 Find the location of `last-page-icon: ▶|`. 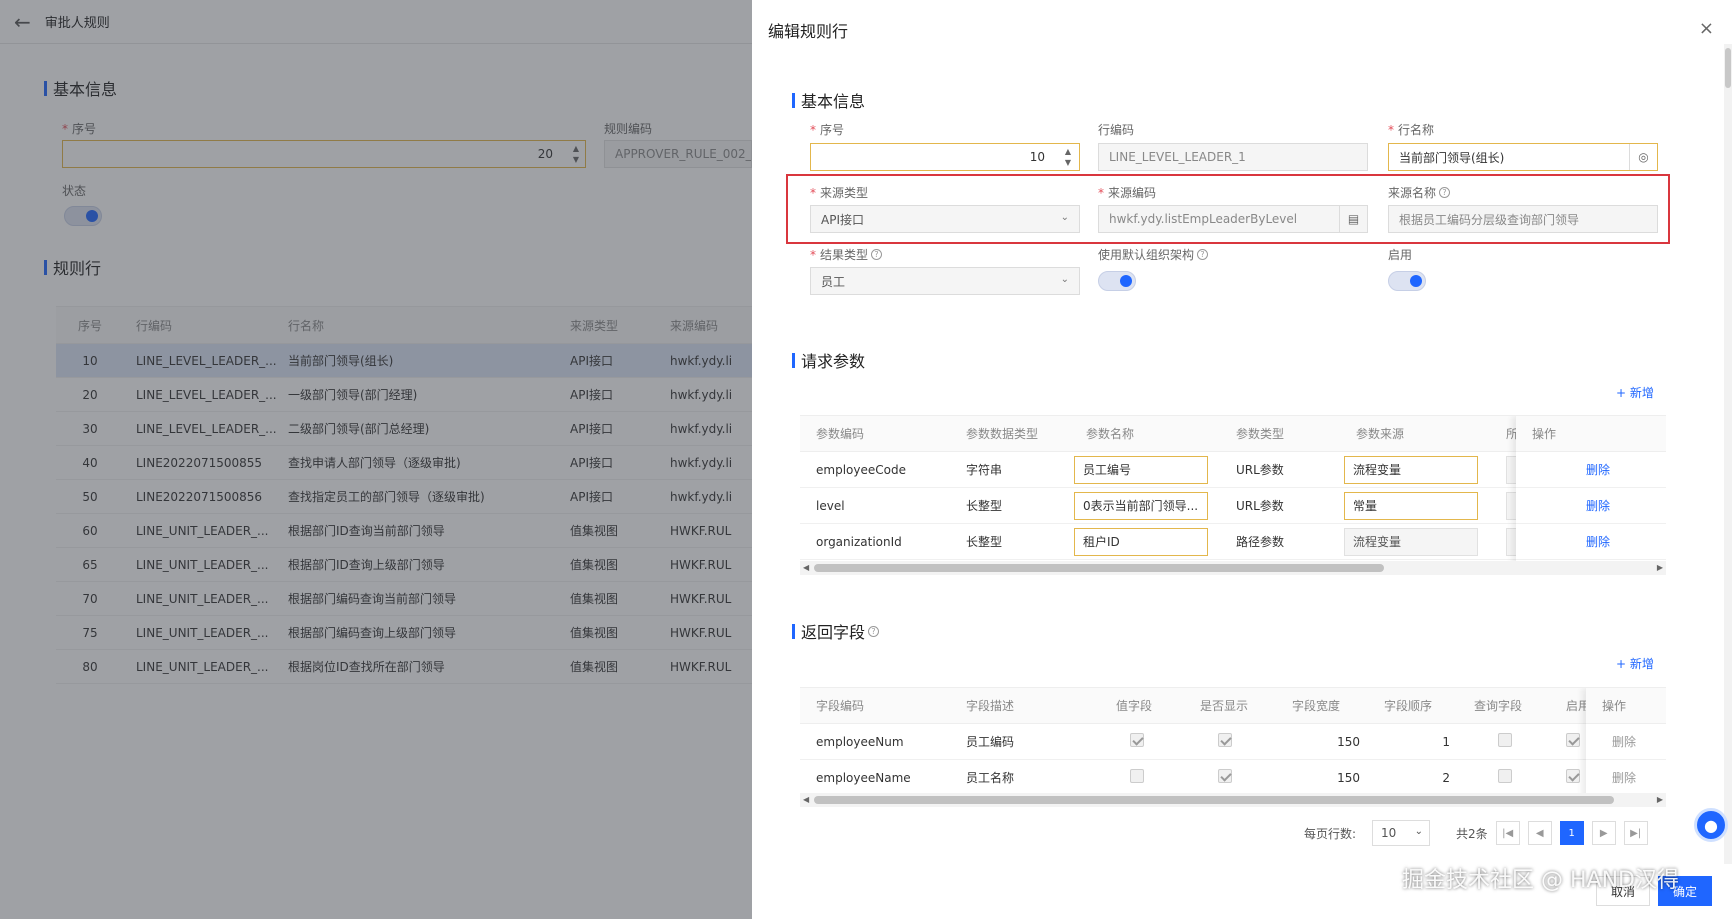

last-page-icon: ▶| is located at coordinates (1635, 833).